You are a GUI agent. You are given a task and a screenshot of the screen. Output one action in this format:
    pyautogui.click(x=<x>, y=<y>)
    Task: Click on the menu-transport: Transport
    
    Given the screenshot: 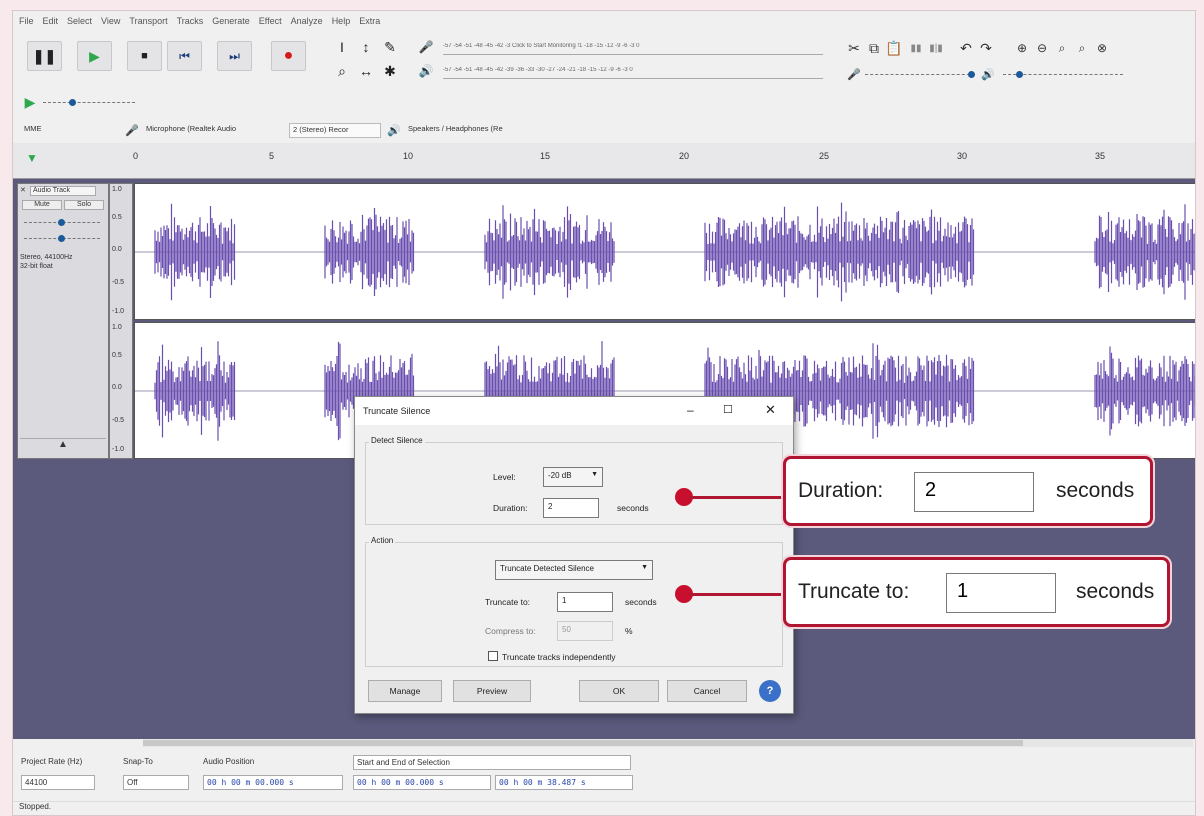 What is the action you would take?
    pyautogui.click(x=148, y=21)
    